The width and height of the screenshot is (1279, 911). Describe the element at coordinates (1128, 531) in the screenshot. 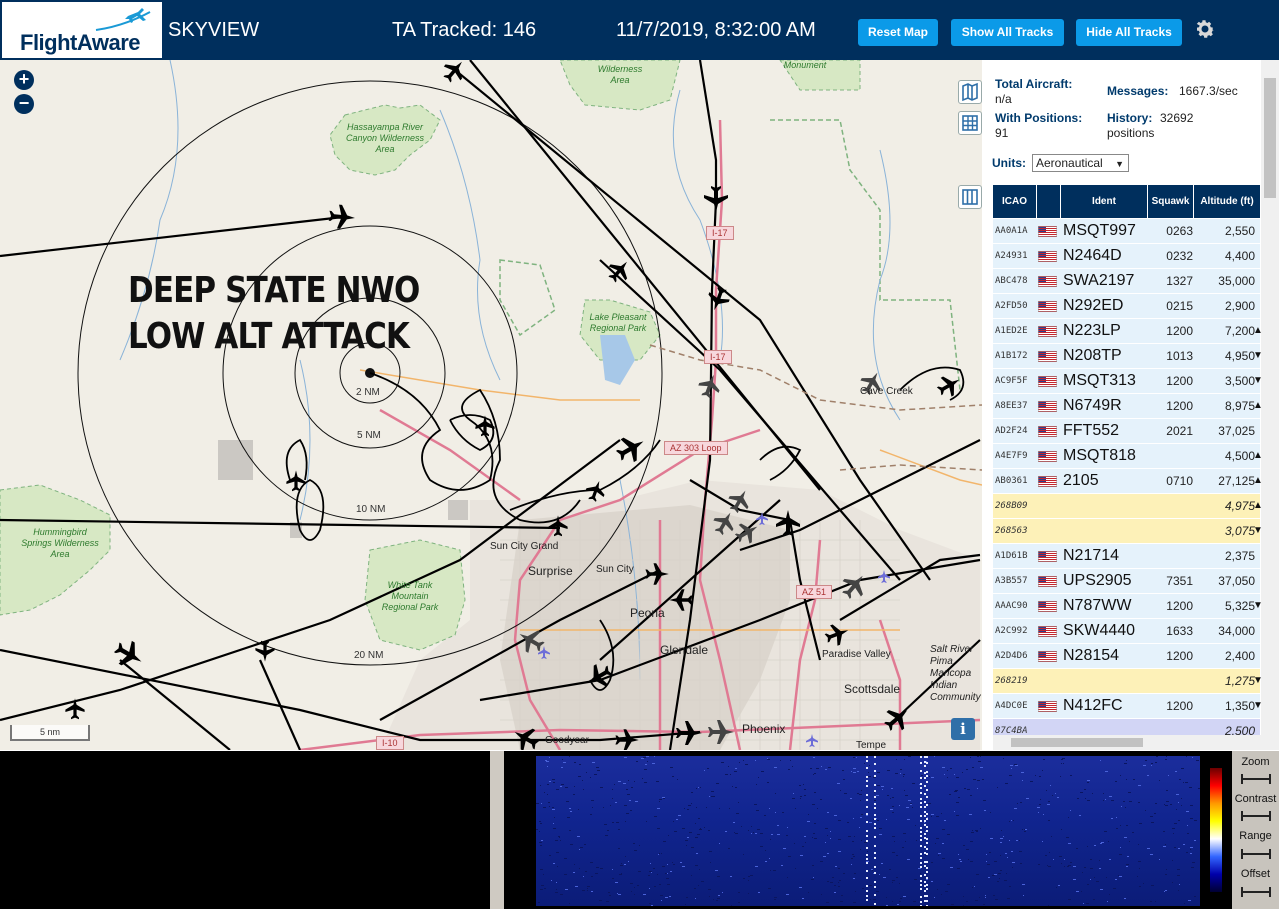

I see `table-row: 268563 3,075 ▼` at that location.